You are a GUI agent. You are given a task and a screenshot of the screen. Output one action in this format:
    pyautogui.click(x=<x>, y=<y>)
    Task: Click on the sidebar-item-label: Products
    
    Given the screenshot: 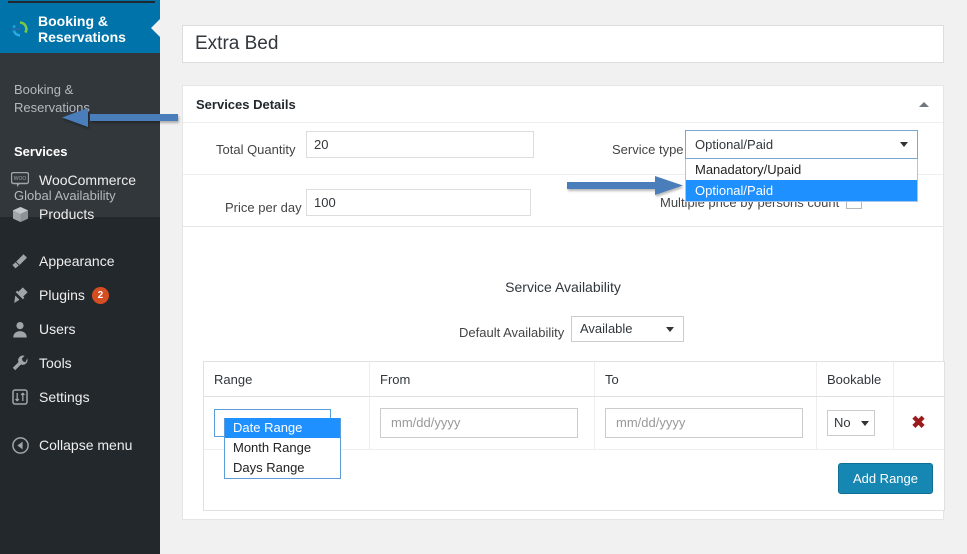 What is the action you would take?
    pyautogui.click(x=67, y=214)
    